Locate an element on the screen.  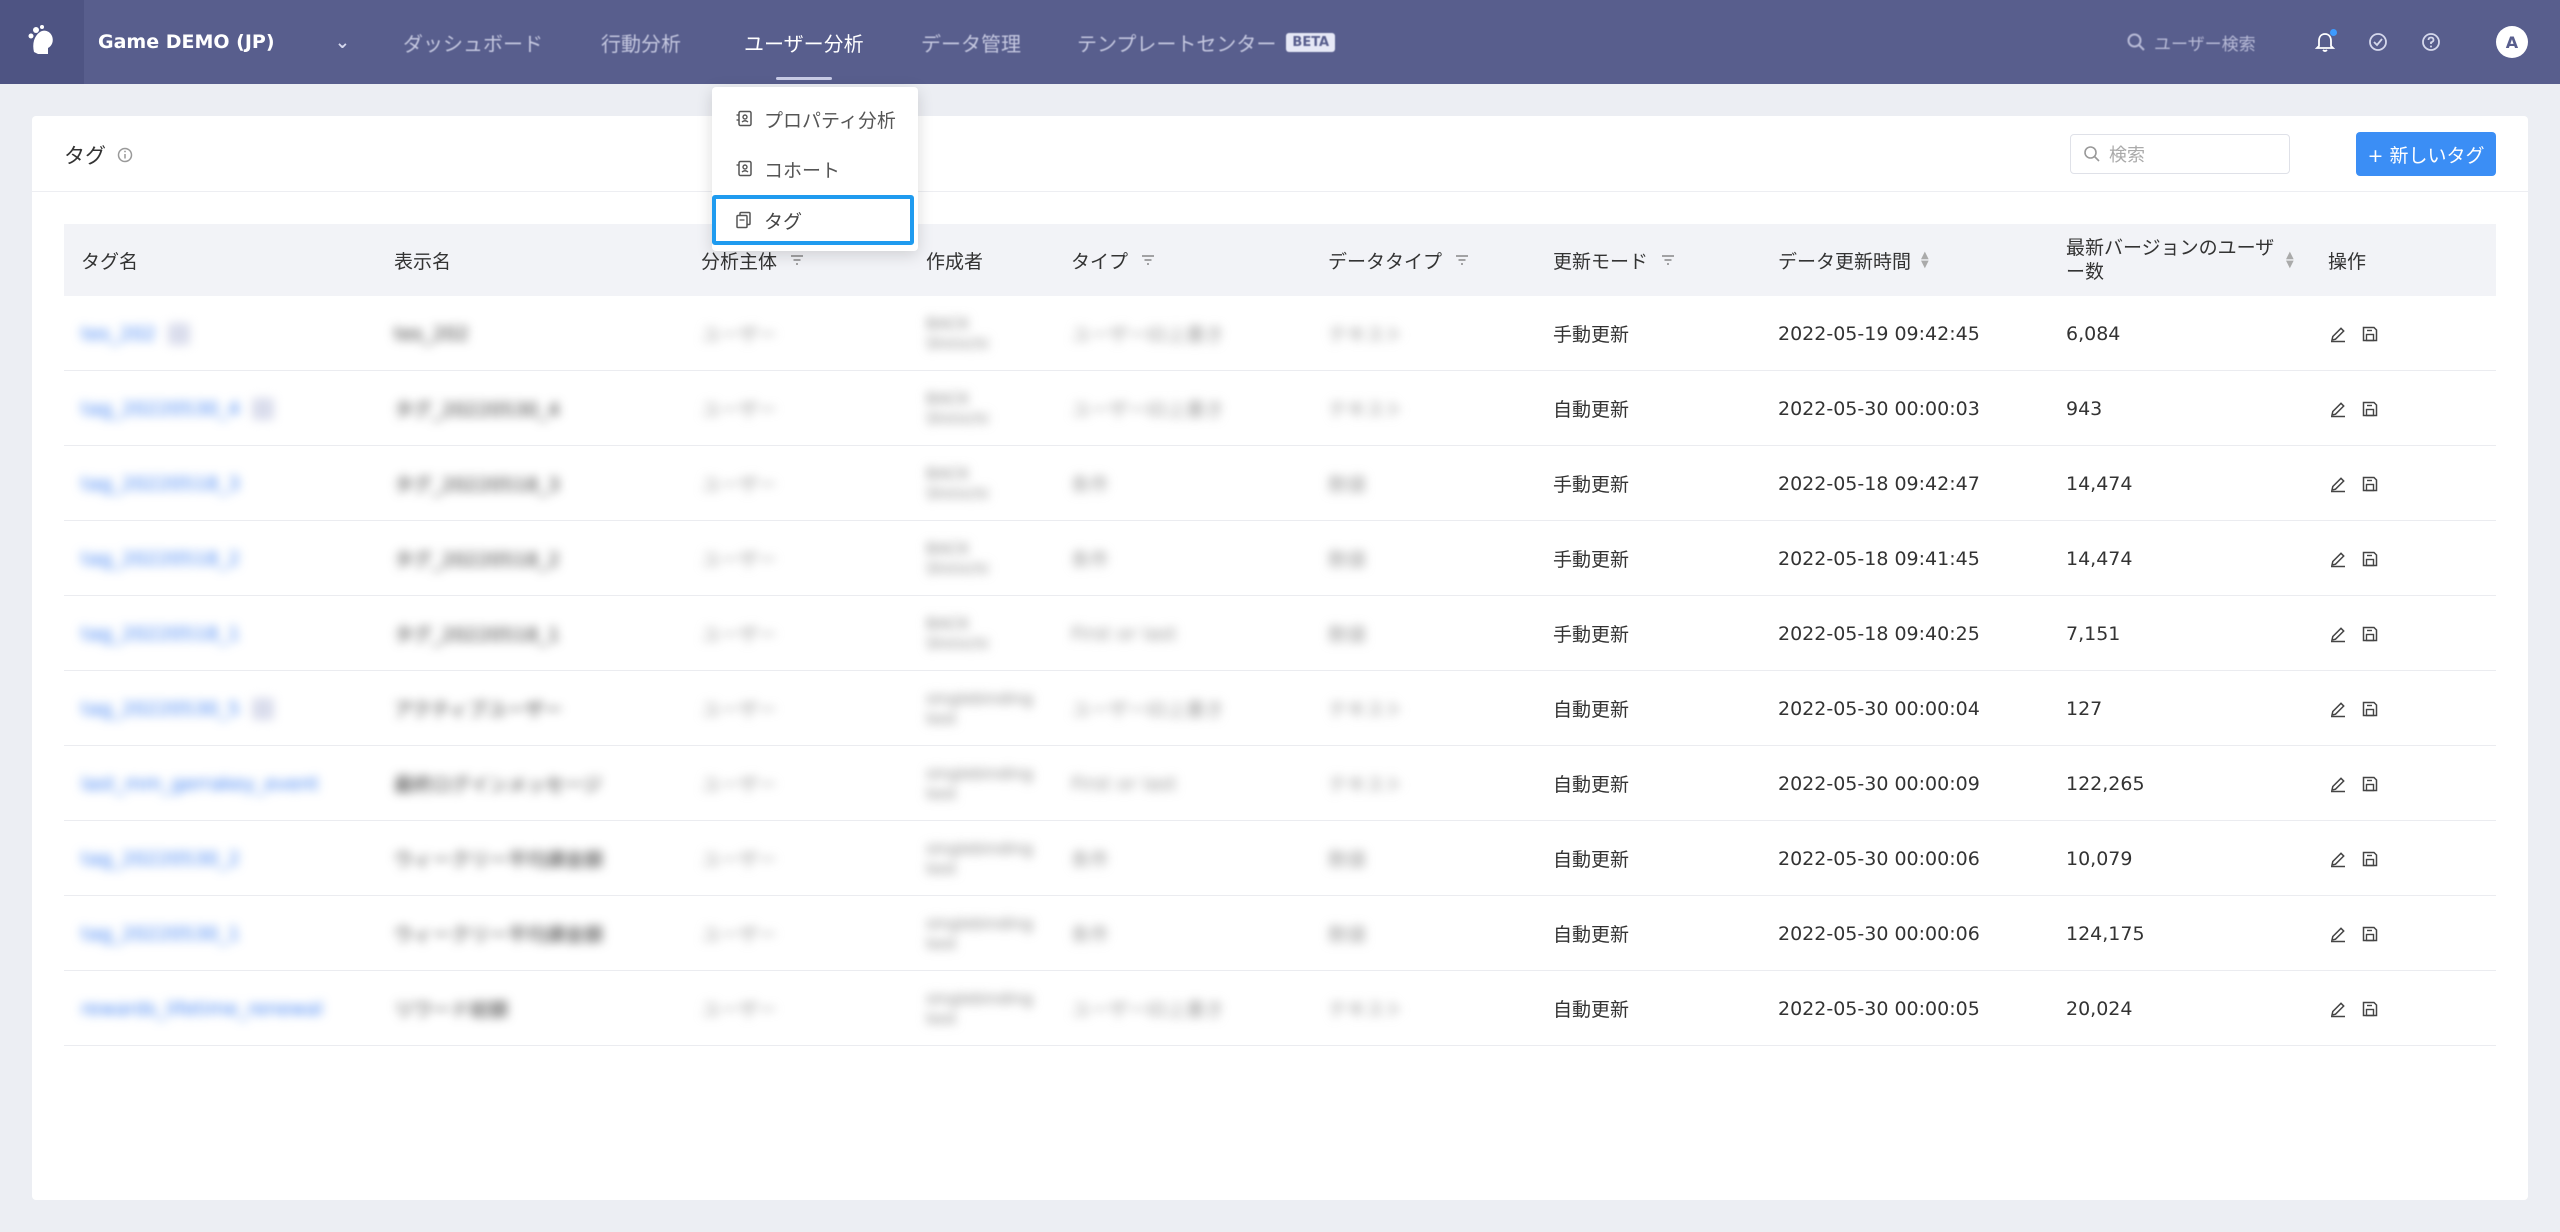
col-update-mode: 更新モード is located at coordinates (1614, 260).